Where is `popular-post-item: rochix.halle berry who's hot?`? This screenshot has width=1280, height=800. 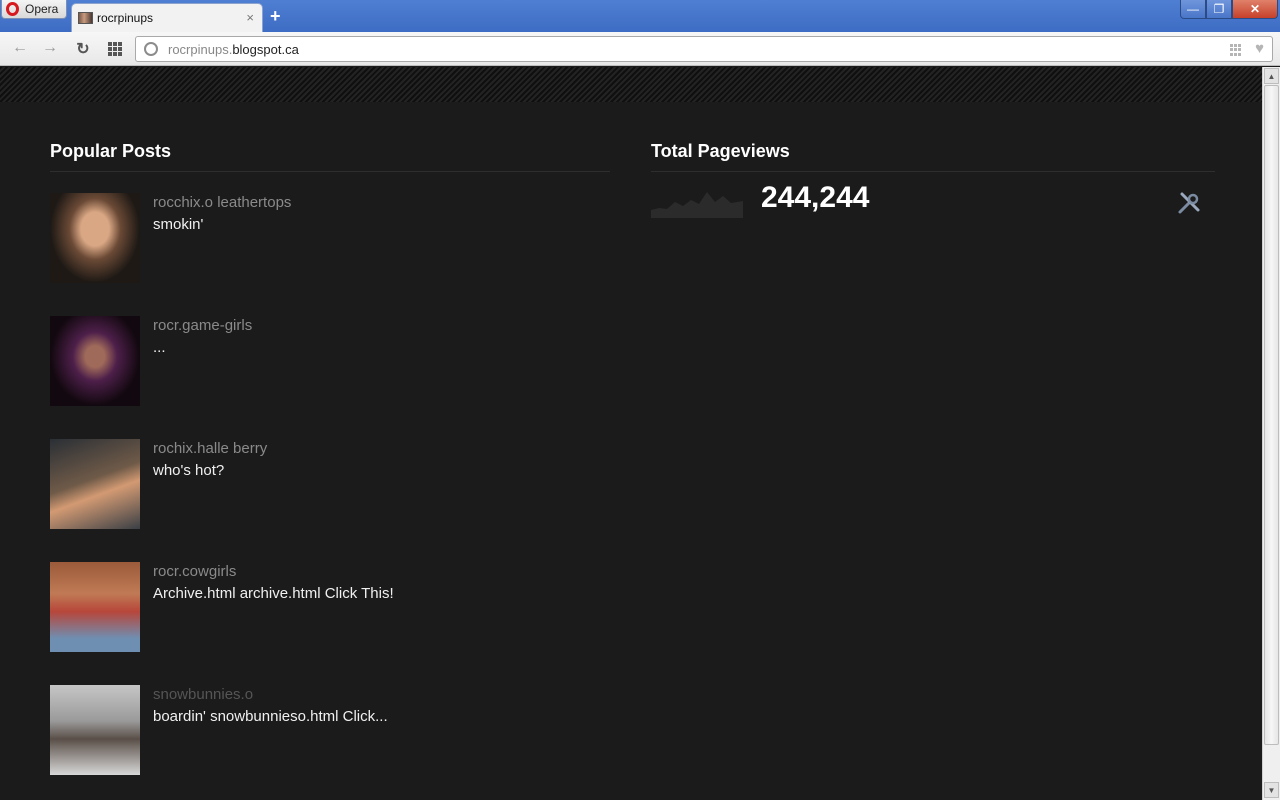 popular-post-item: rochix.halle berry who's hot? is located at coordinates (330, 484).